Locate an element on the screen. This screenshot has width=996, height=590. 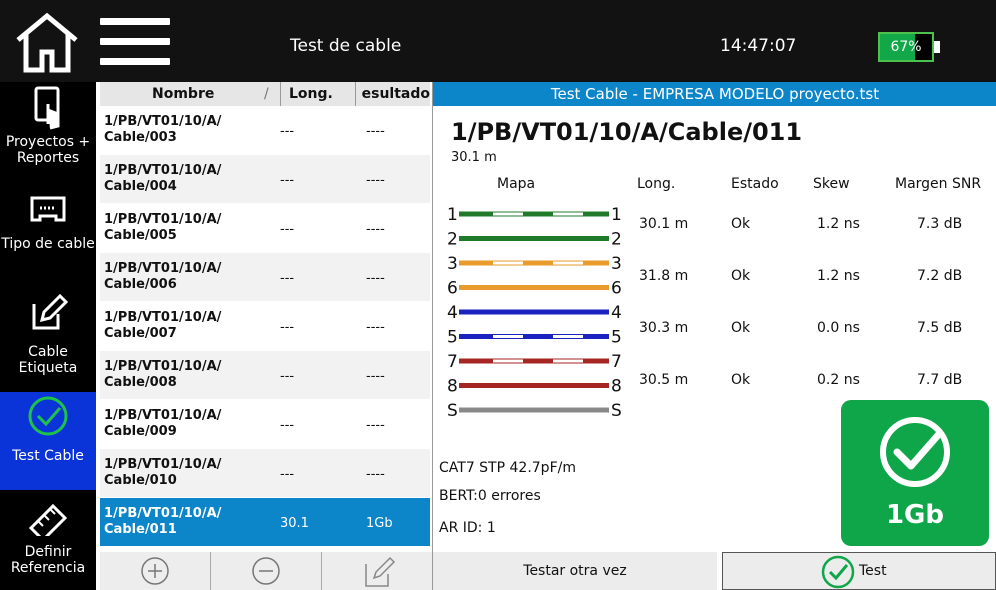
clock: 14:47:07 is located at coordinates (758, 46).